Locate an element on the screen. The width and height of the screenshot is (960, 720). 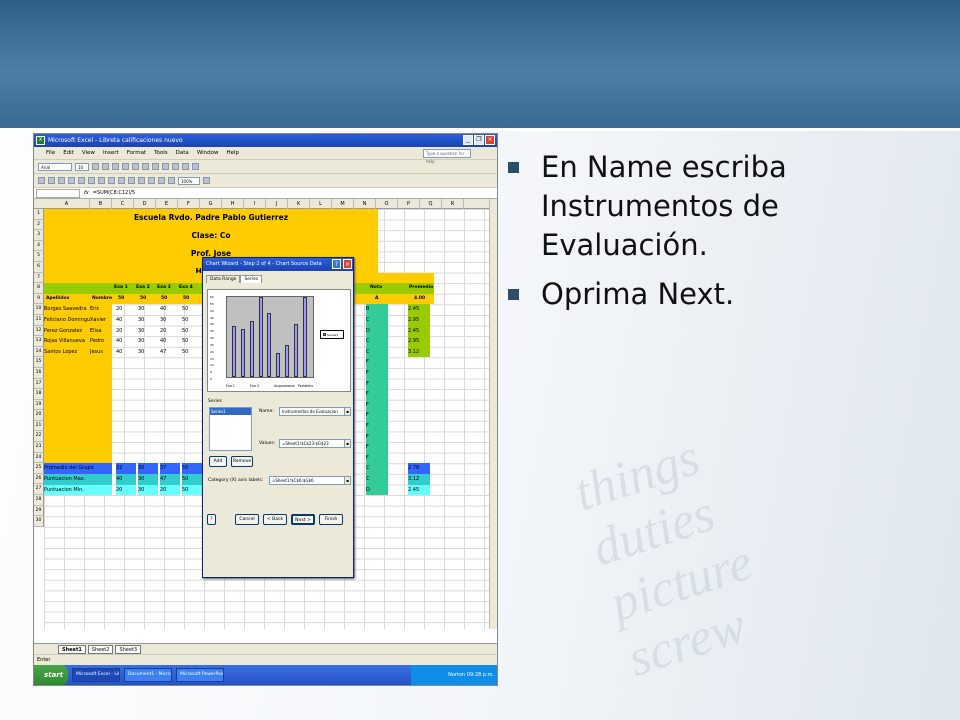
menu-view: View is located at coordinates (88, 153).